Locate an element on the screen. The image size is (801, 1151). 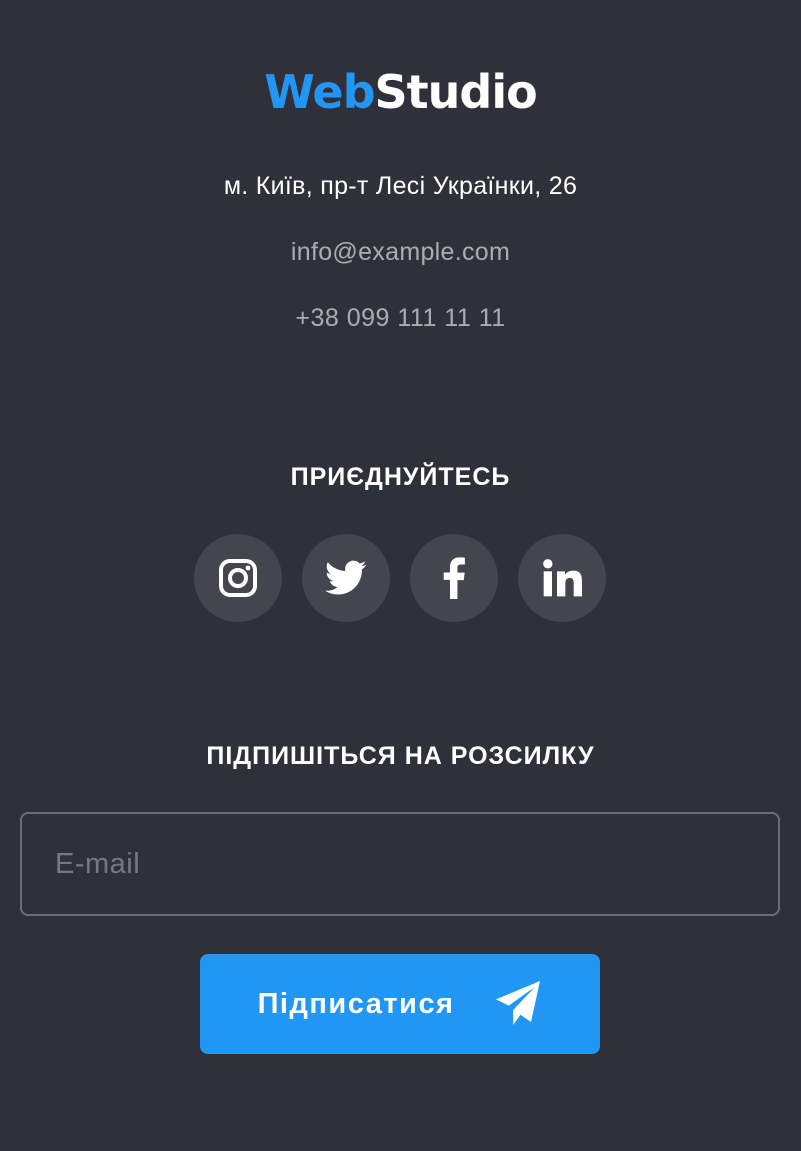
join-title: ПРИЄДНУЙТЕСЬ is located at coordinates (400, 477).